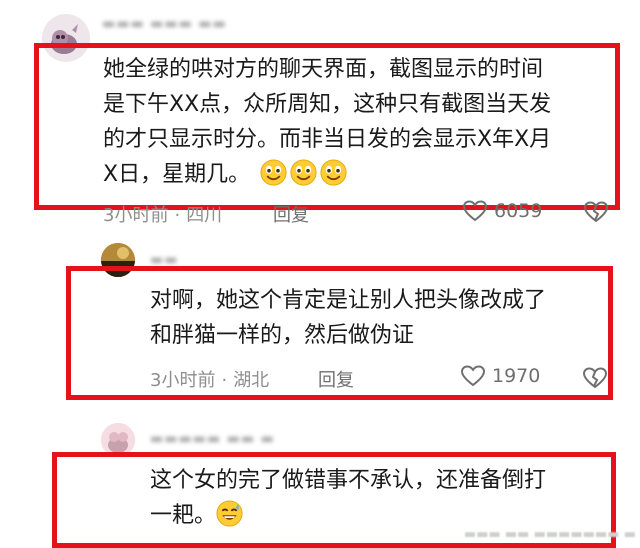  I want to click on comment-line: 一耙。, so click(183, 515).